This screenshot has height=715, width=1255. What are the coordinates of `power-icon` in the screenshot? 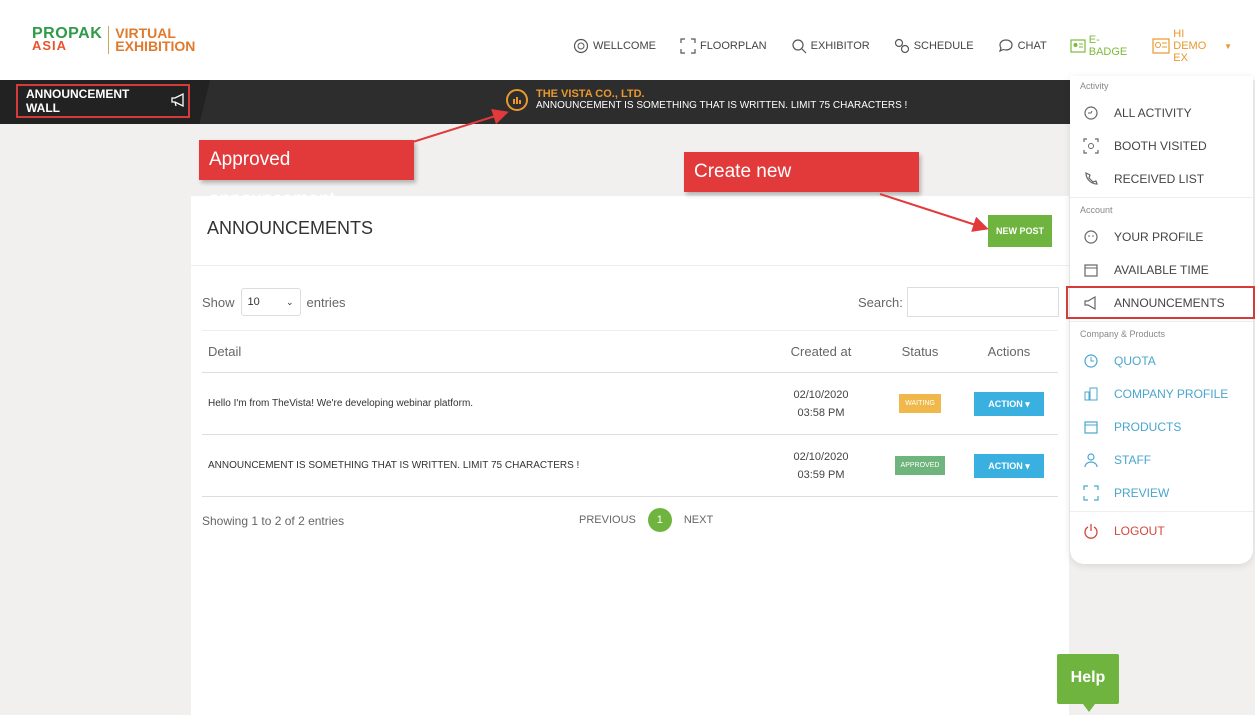 It's located at (1091, 531).